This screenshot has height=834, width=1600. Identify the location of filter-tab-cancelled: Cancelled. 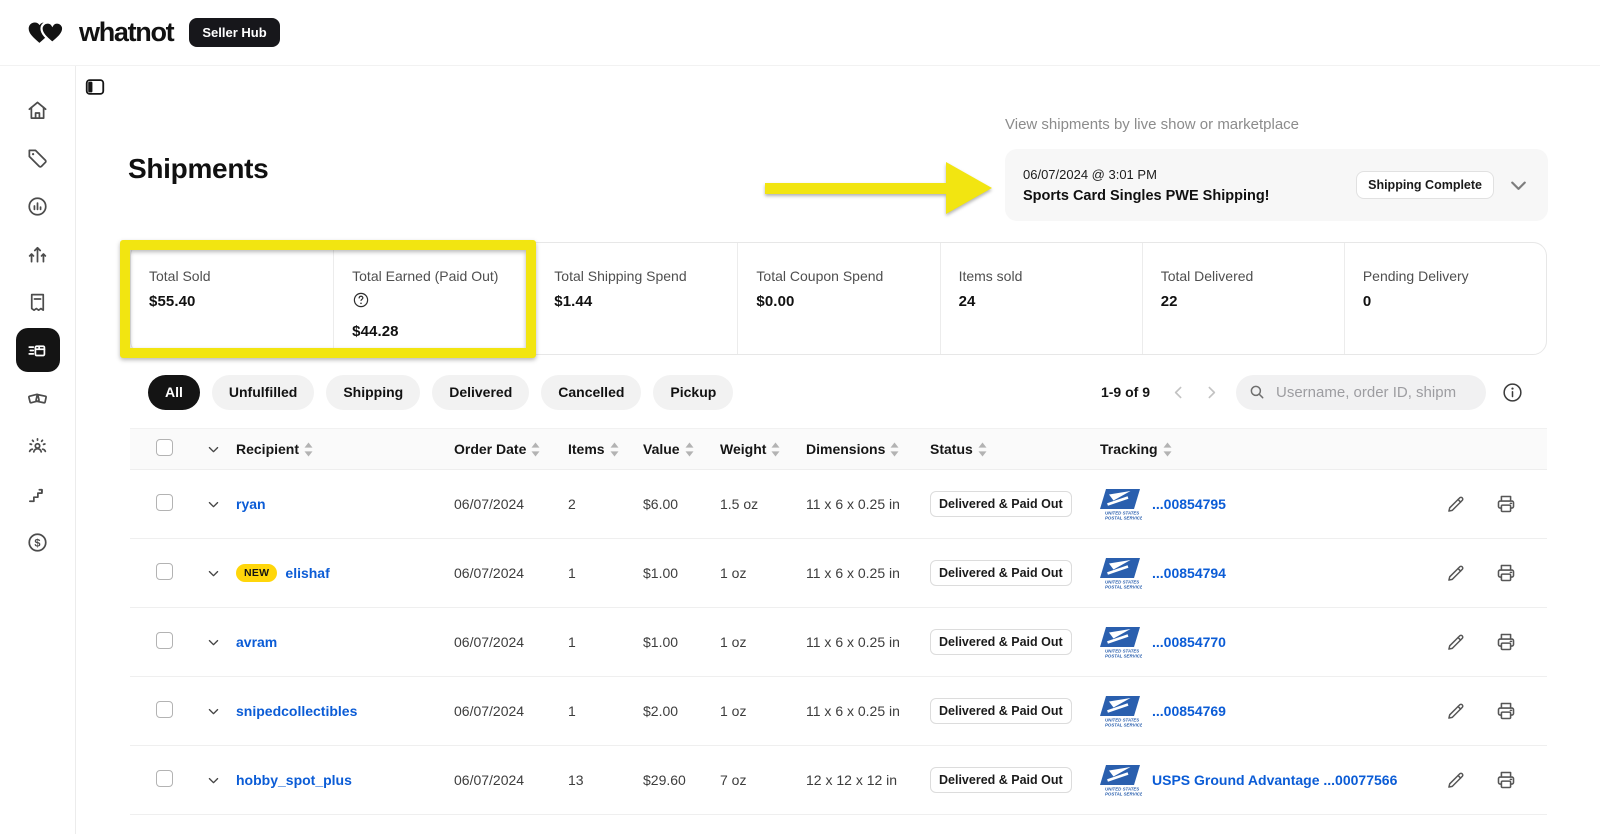
(591, 392).